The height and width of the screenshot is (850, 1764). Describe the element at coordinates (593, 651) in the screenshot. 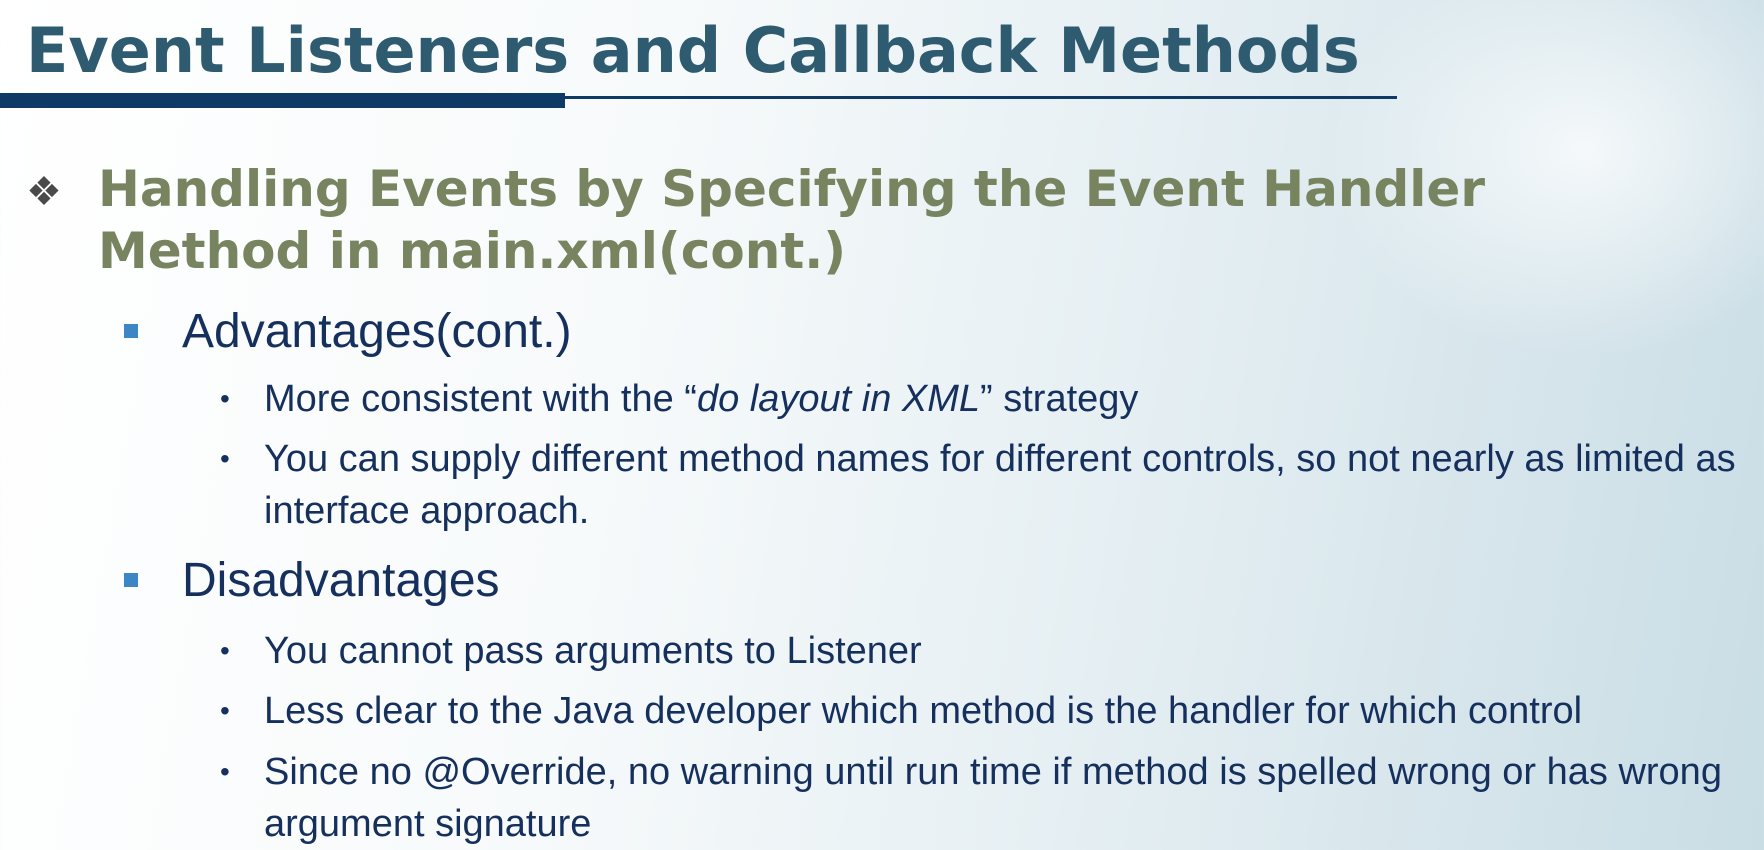

I see `disadvantage-point-text: You cannot pass arguments to Listener` at that location.